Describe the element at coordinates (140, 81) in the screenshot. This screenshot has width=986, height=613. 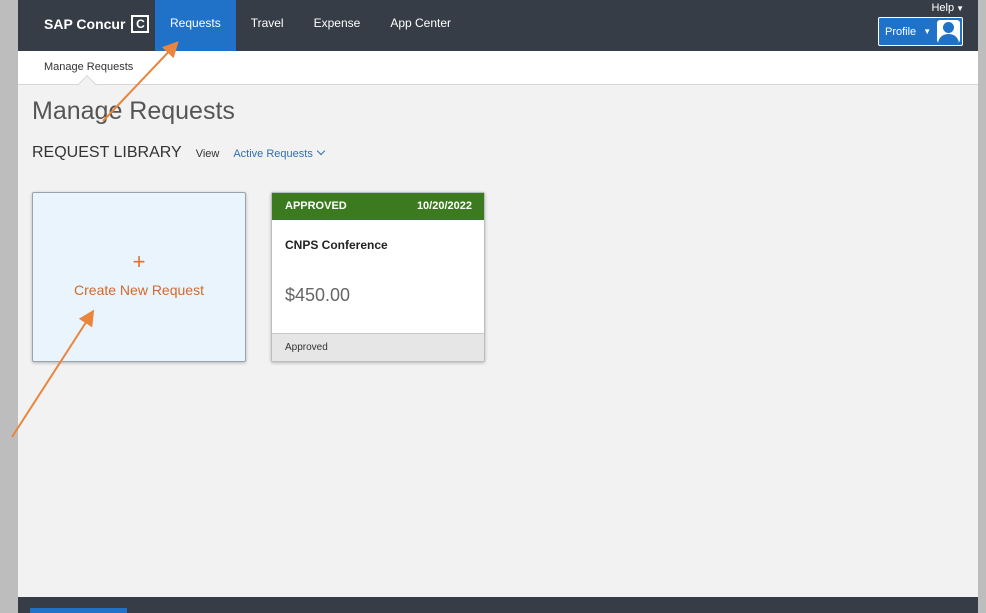
I see `annotation-arrow-requests` at that location.